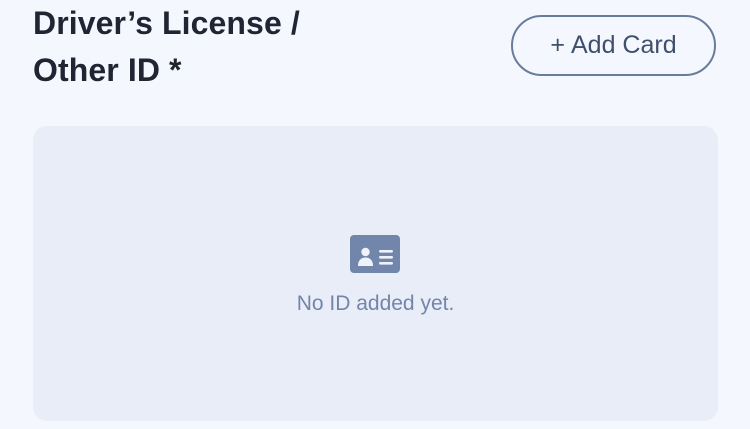 This screenshot has width=750, height=429. I want to click on add-card-button: + Add Card, so click(613, 45).